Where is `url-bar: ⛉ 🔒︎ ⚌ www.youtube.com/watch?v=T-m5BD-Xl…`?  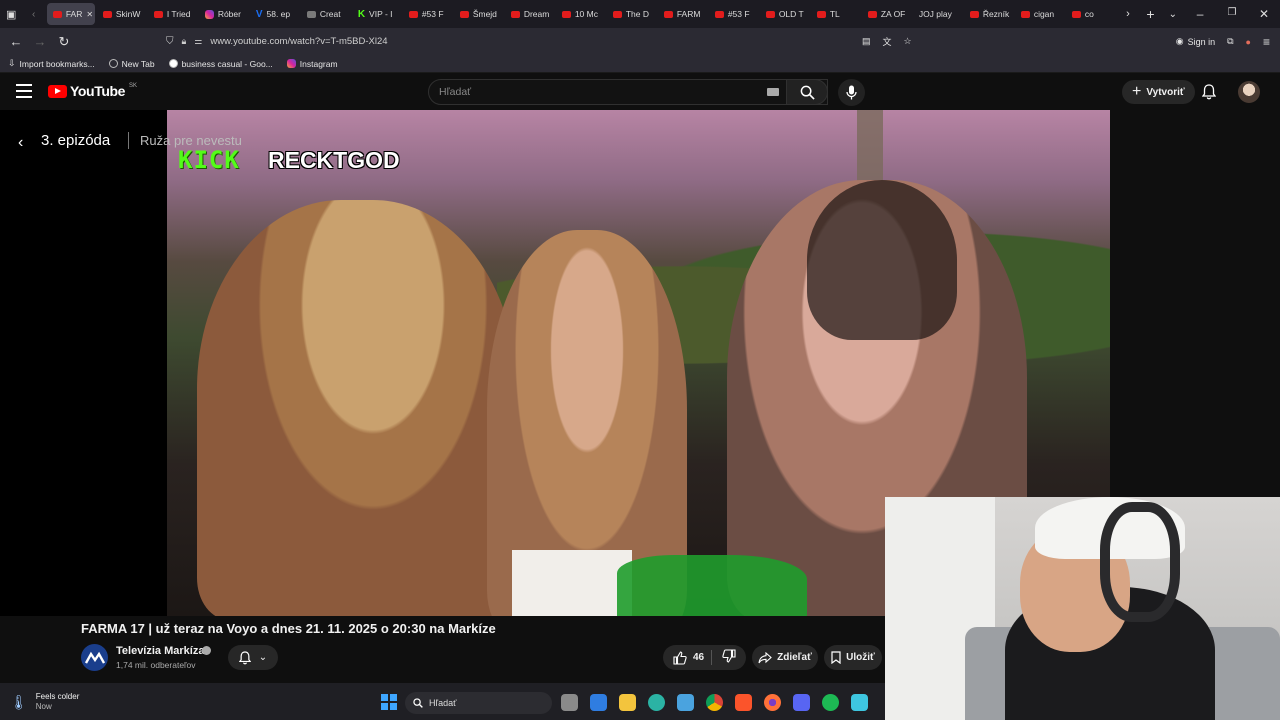
url-bar: ⛉ 🔒︎ ⚌ www.youtube.com/watch?v=T-m5BD-Xl… is located at coordinates (622, 42).